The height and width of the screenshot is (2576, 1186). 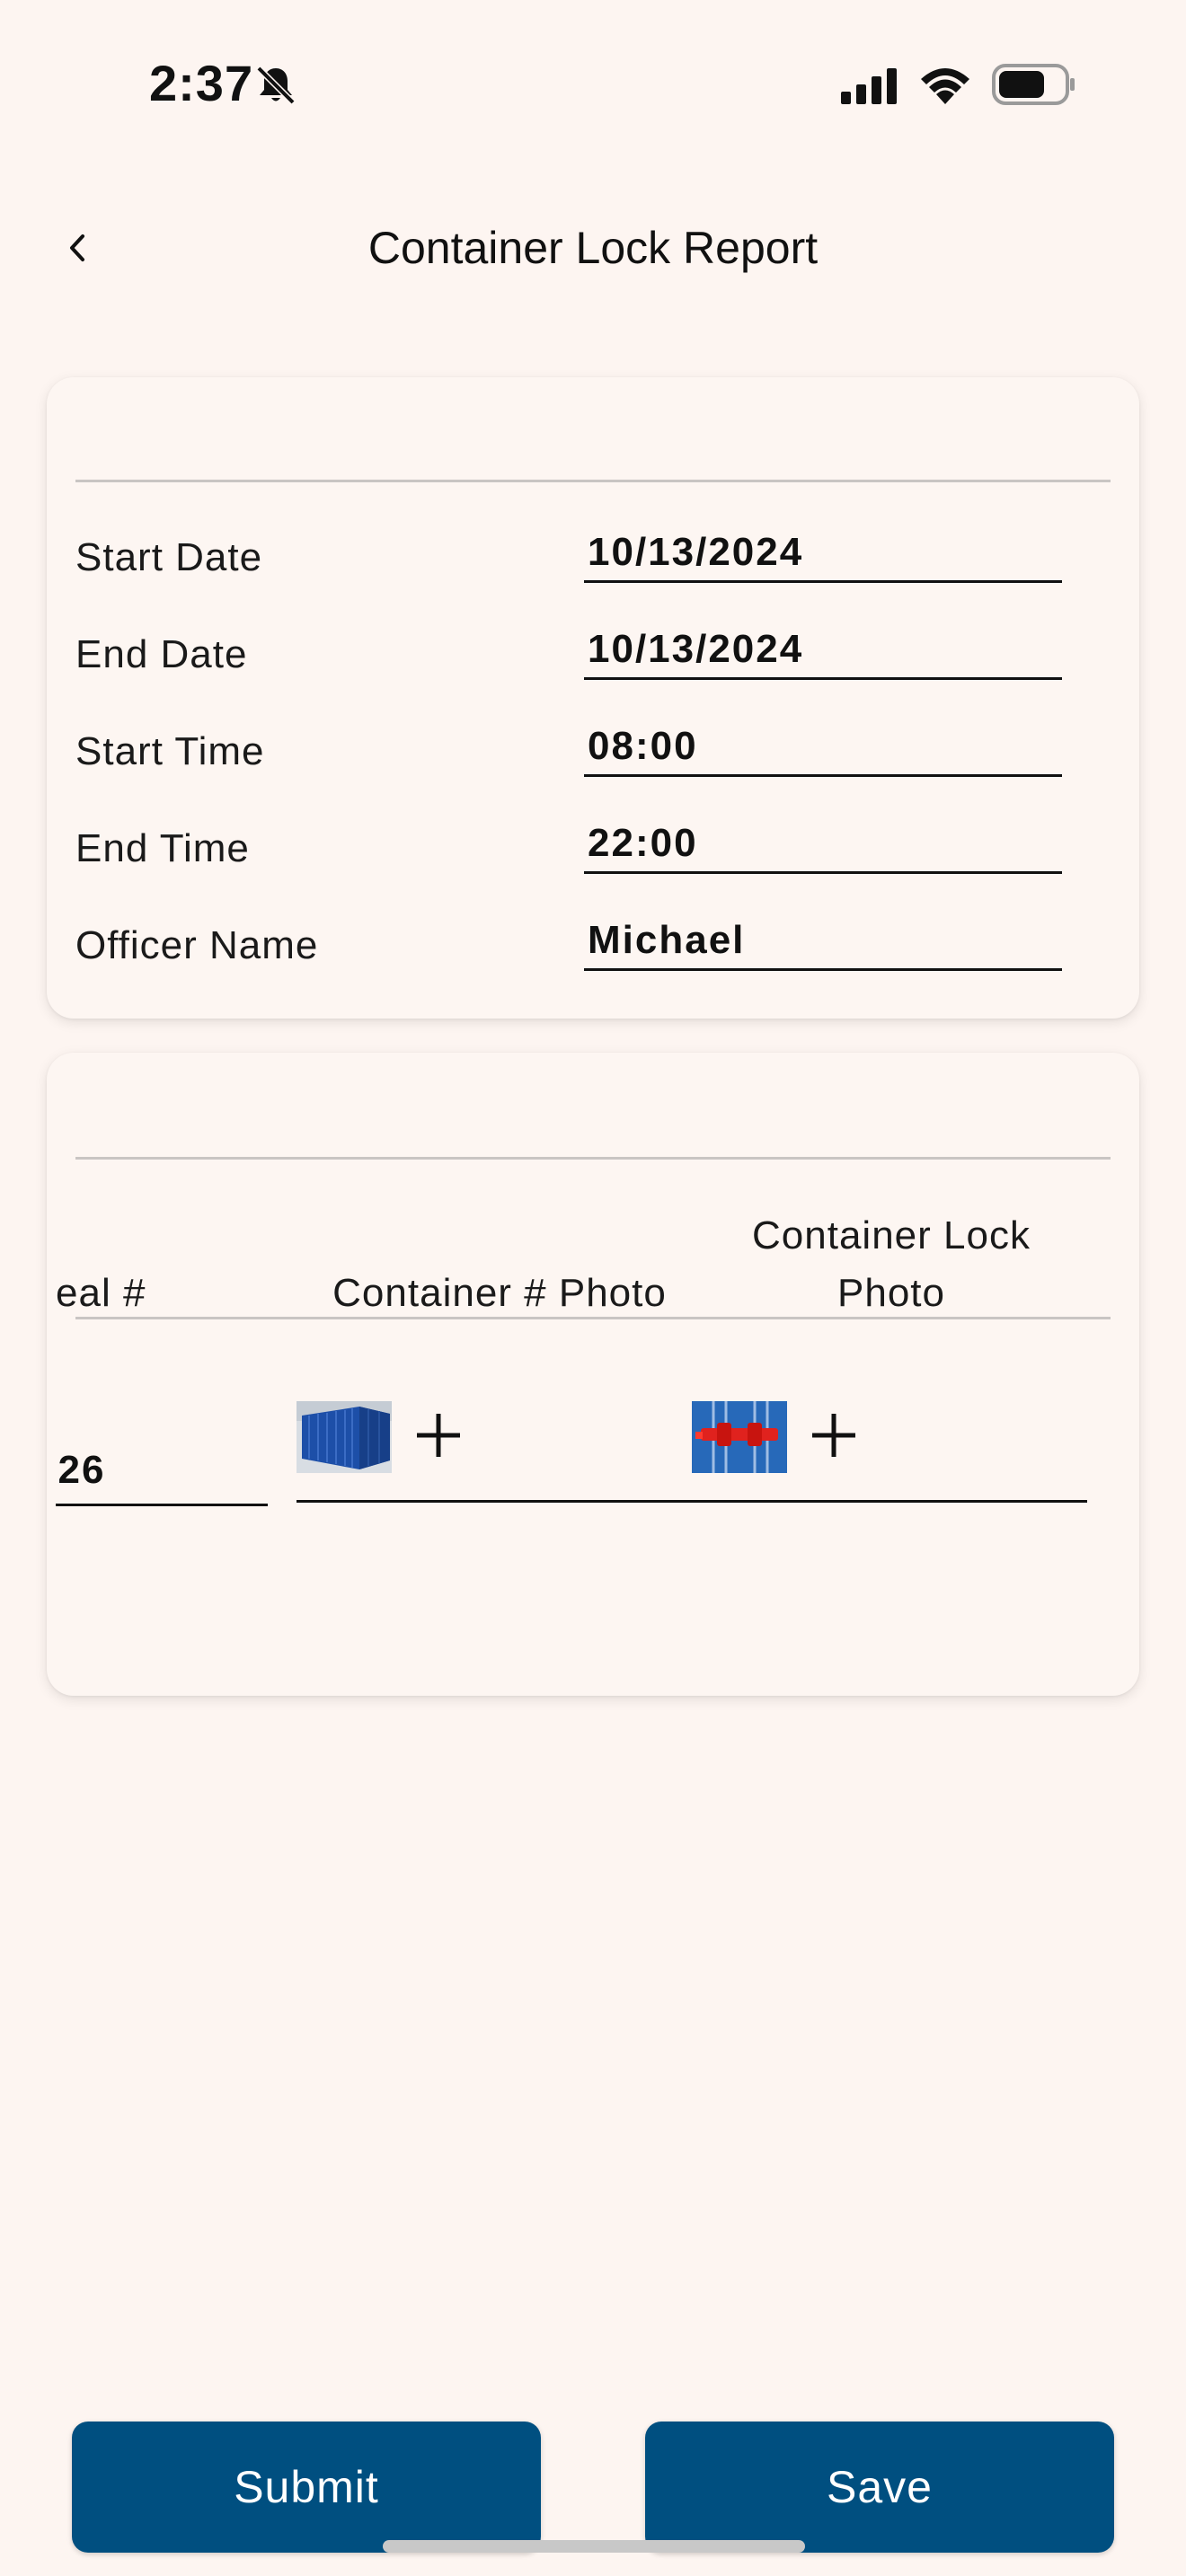 I want to click on seal-number-field: 326, so click(x=162, y=1469).